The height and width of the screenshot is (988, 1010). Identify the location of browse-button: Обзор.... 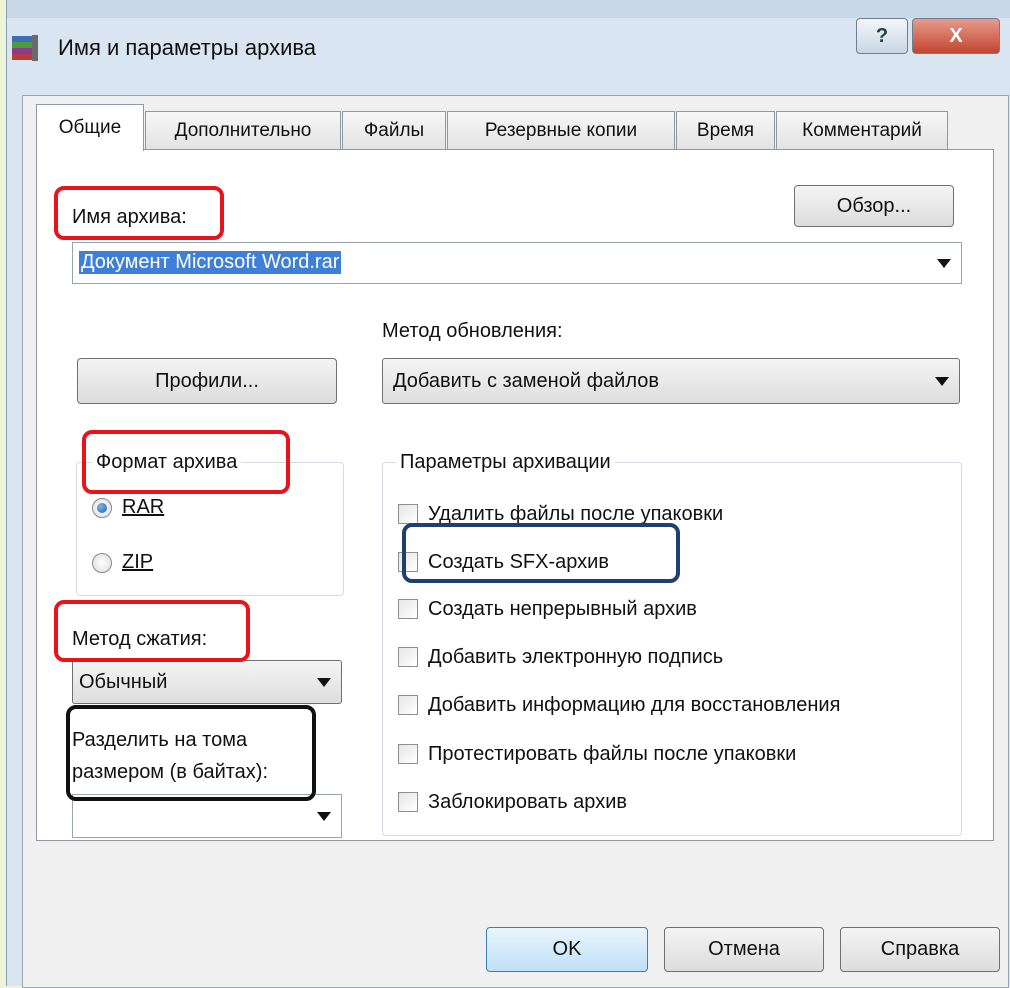
(874, 206).